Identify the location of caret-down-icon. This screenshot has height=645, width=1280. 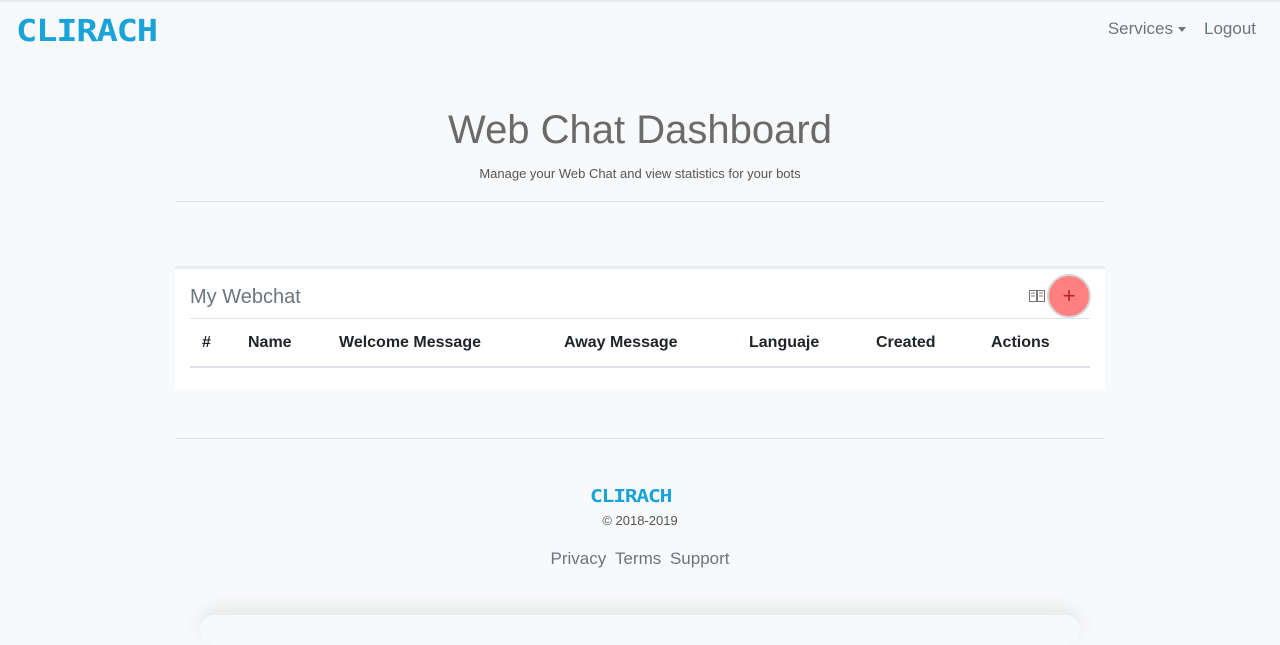
(1182, 29).